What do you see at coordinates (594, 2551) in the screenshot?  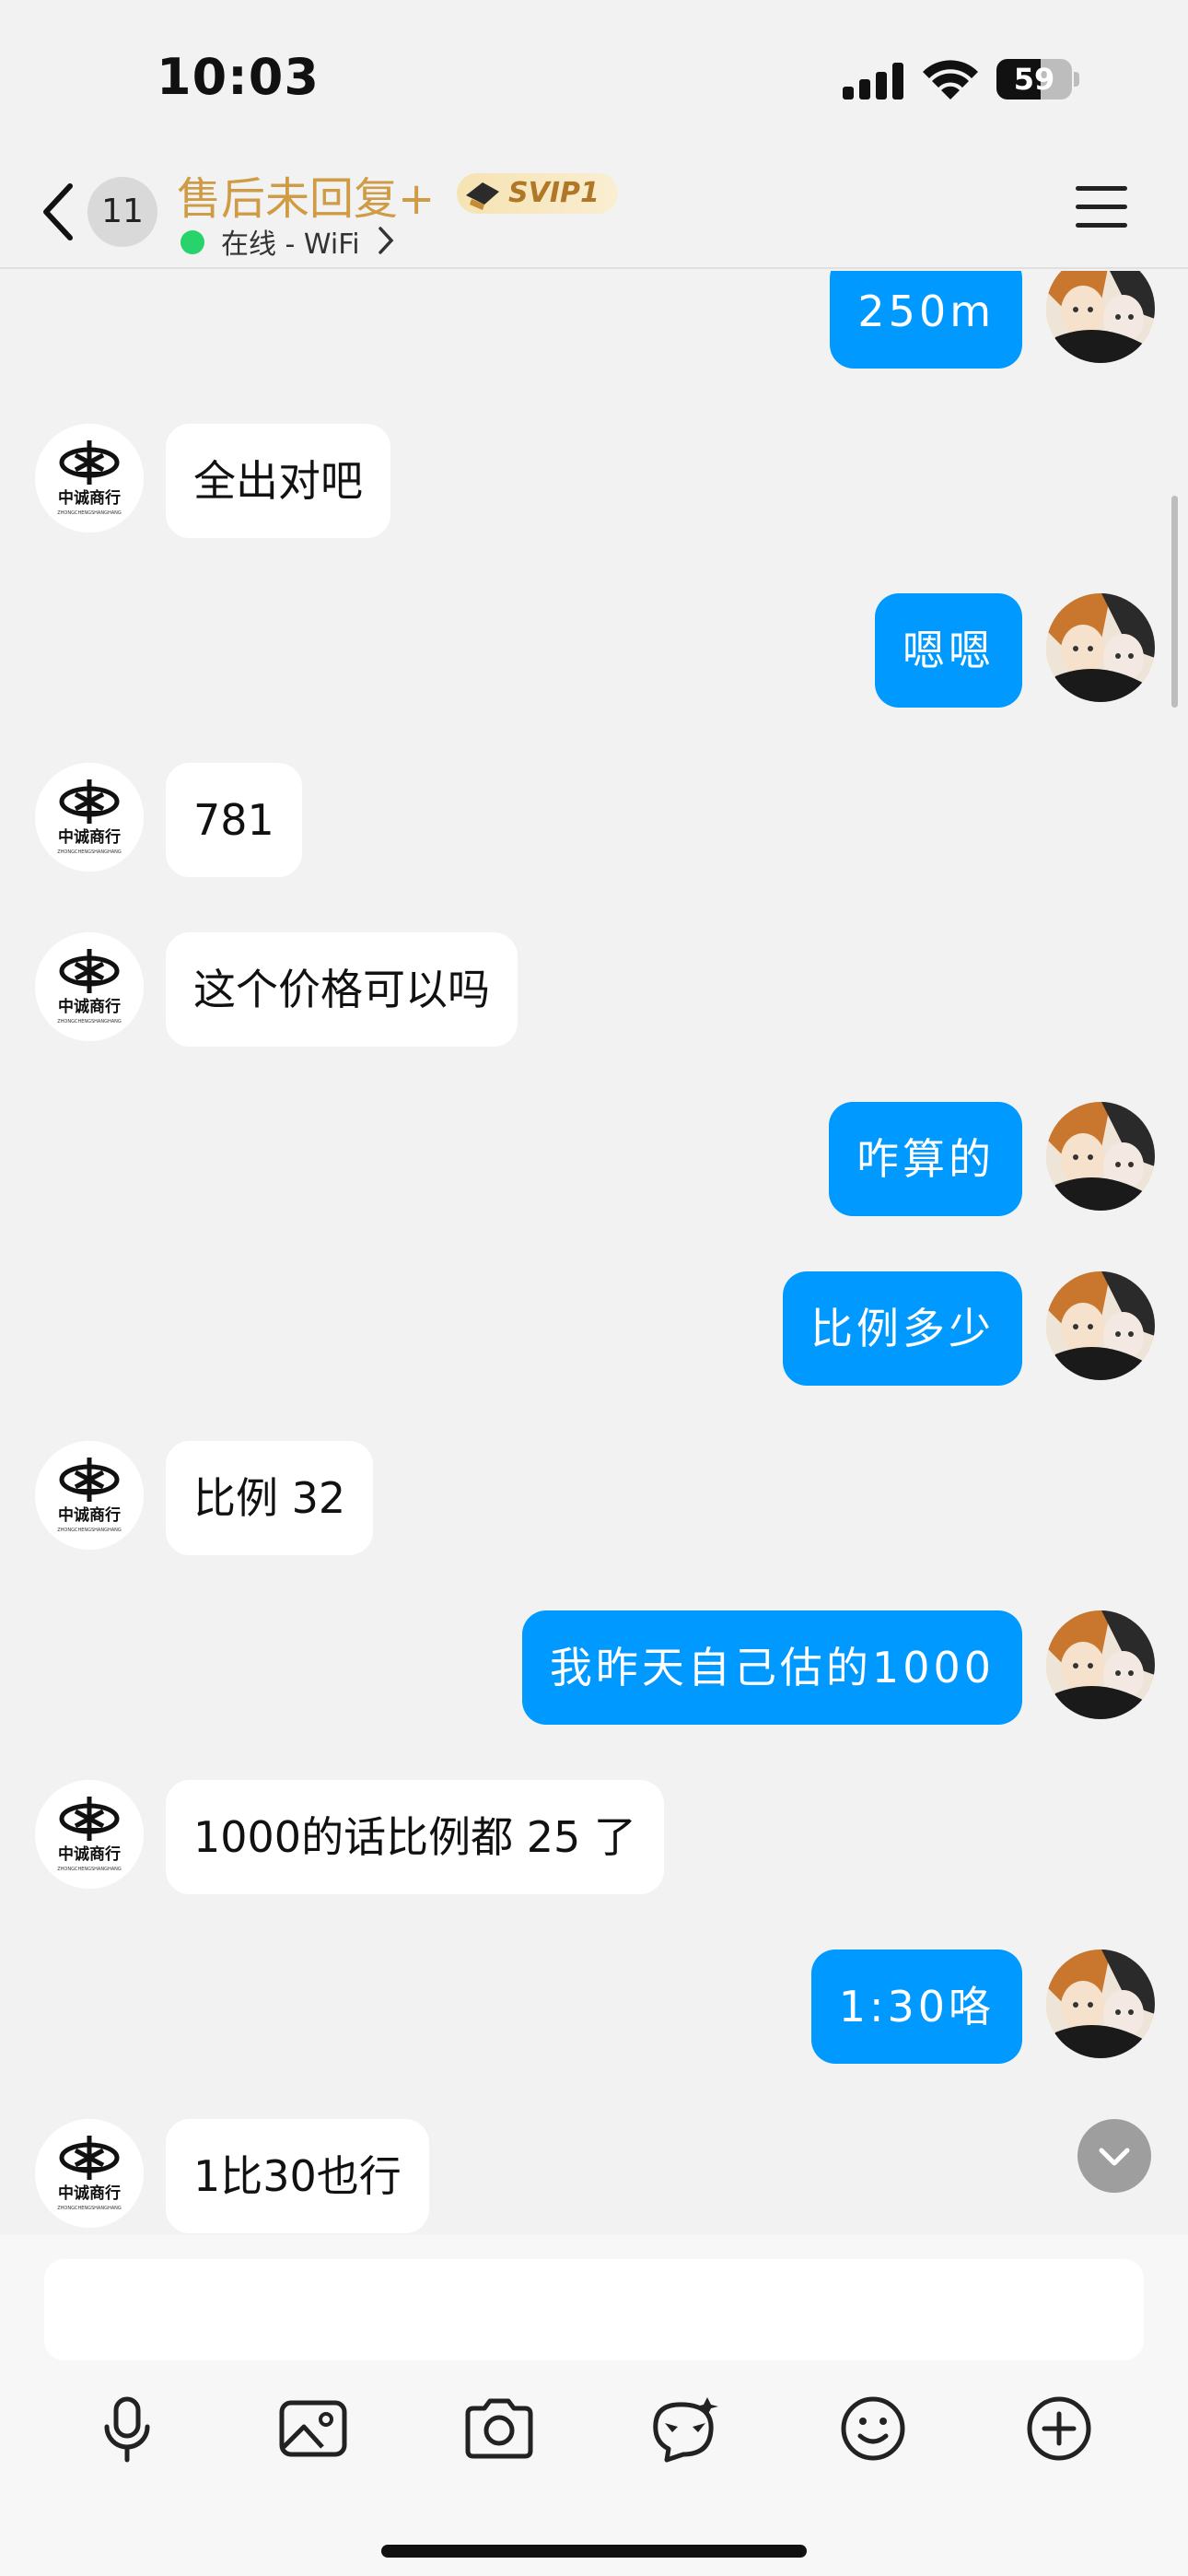 I see `home-indicator` at bounding box center [594, 2551].